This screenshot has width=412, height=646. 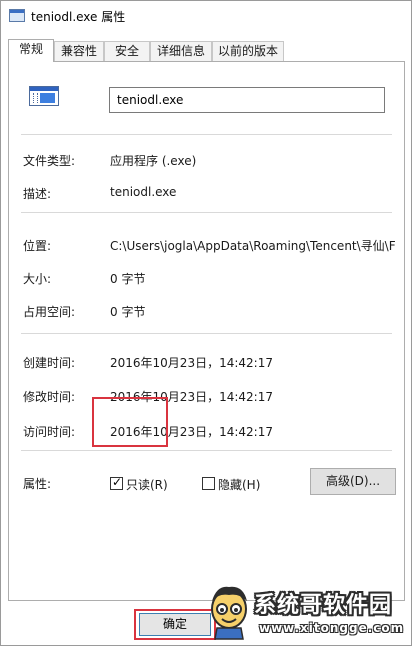 I want to click on mascot-icon, so click(x=229, y=613).